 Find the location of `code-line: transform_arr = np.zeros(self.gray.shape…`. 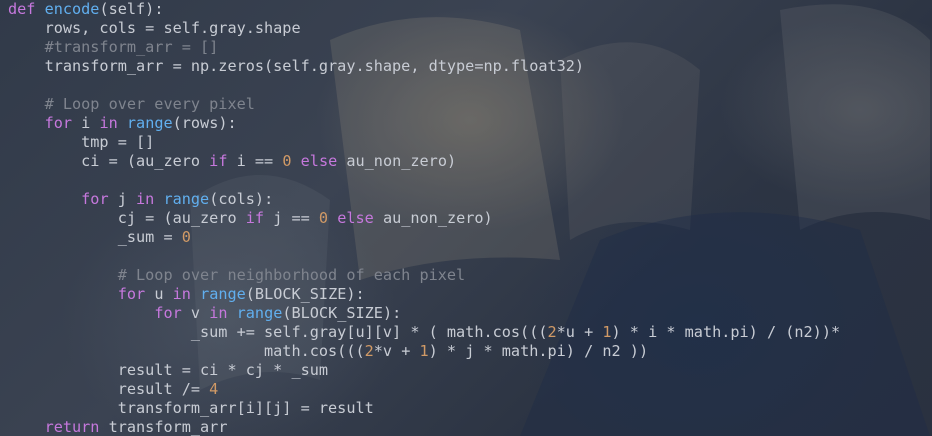

code-line: transform_arr = np.zeros(self.gray.shape… is located at coordinates (424, 66).